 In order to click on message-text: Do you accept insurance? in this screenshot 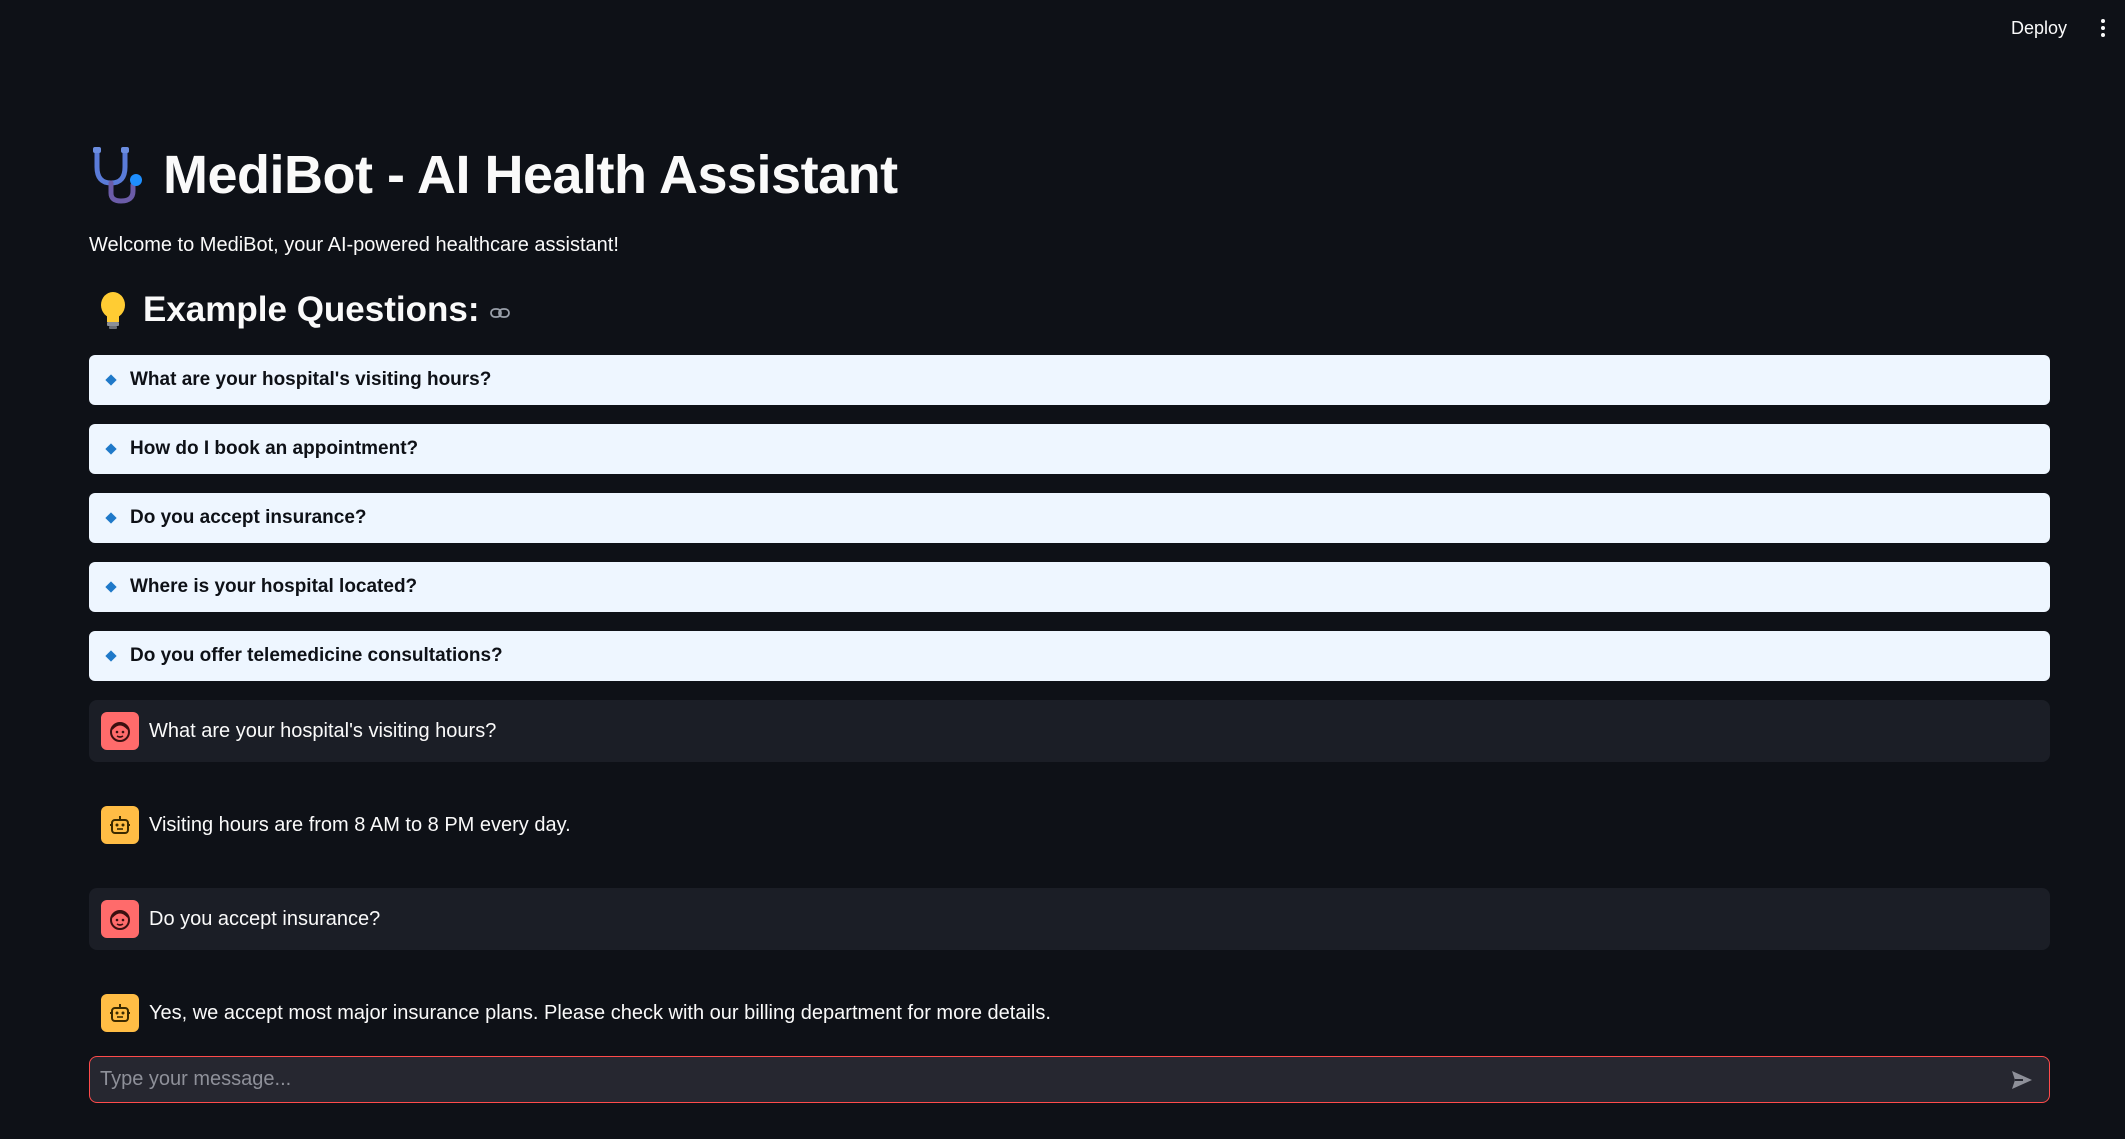, I will do `click(265, 918)`.